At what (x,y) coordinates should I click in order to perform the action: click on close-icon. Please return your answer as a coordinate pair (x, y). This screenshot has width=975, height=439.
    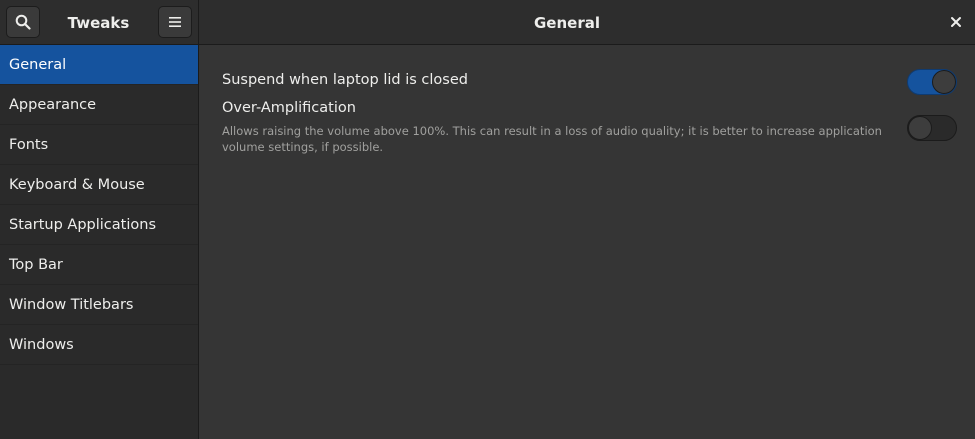
    Looking at the image, I should click on (956, 22).